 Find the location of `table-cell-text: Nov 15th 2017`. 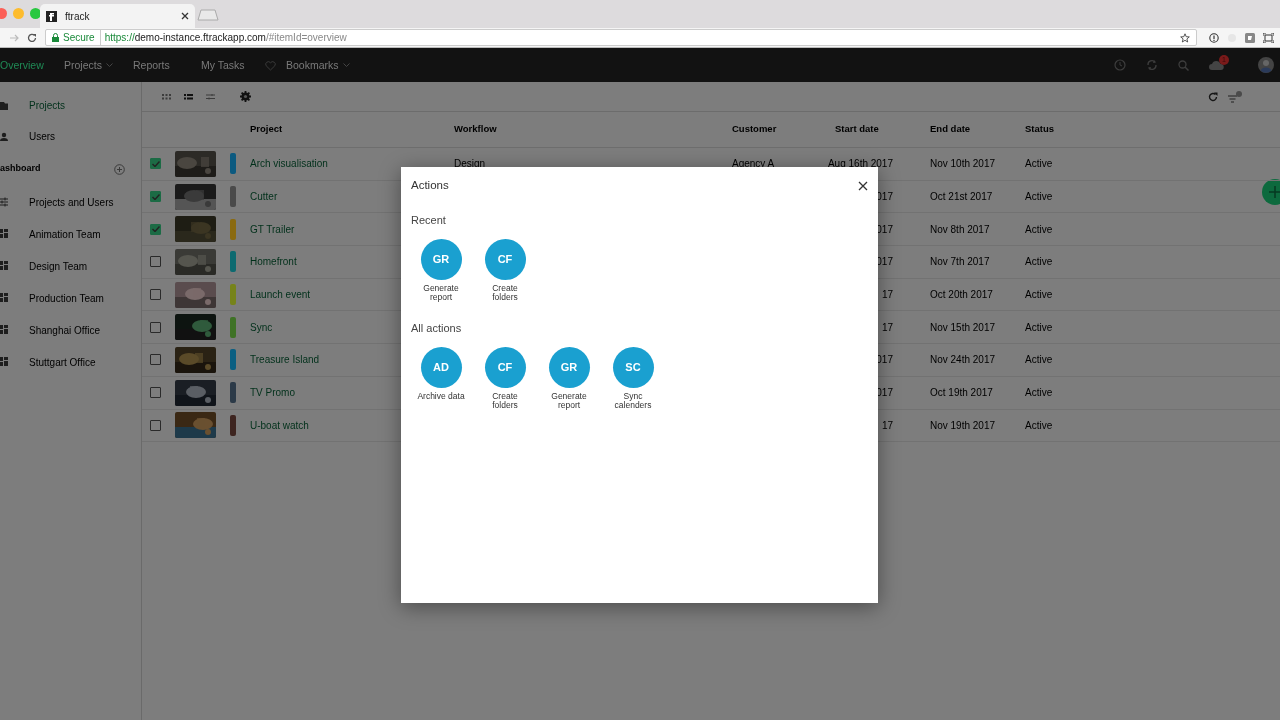

table-cell-text: Nov 15th 2017 is located at coordinates (963, 327).